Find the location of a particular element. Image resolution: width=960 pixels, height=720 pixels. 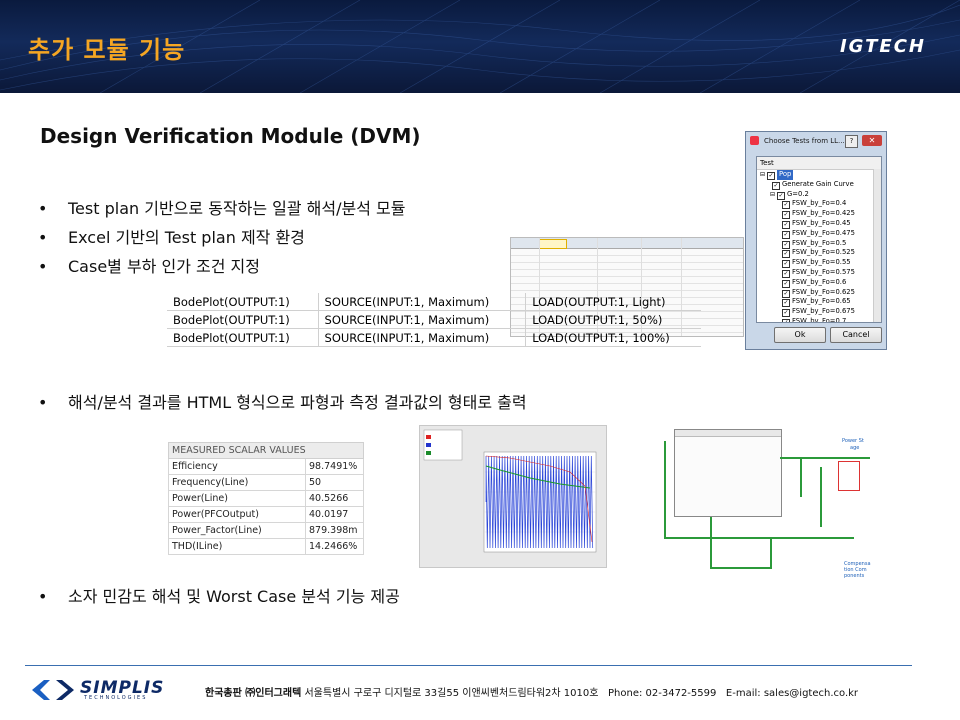

tree-item-label: FSW_by_Fo=0.675 is located at coordinates (823, 311).